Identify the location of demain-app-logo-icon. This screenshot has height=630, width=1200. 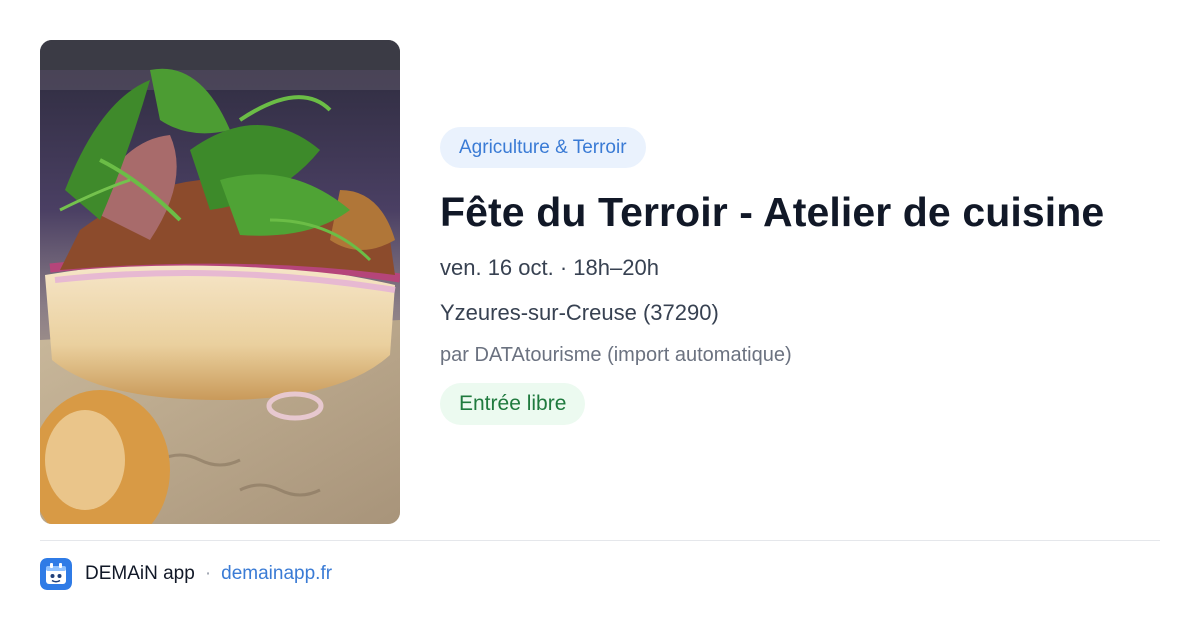
(56, 574).